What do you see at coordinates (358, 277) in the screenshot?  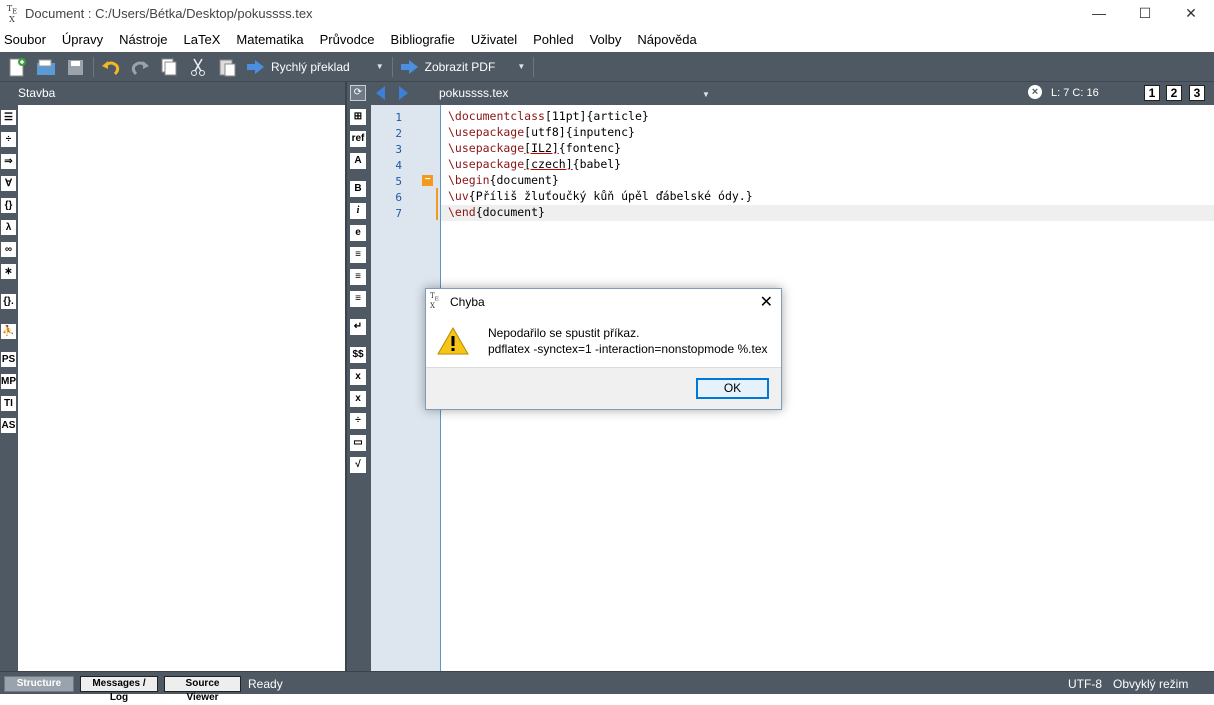 I see `align-center-icon: ≡` at bounding box center [358, 277].